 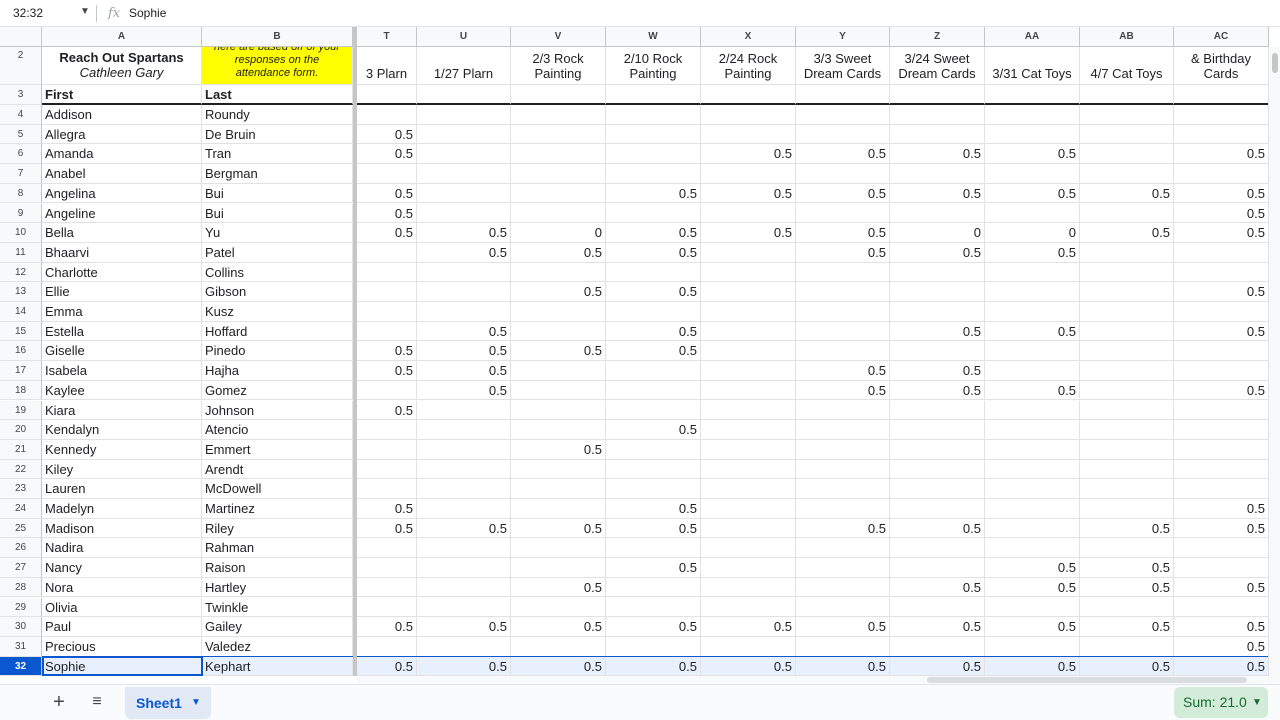 What do you see at coordinates (21, 607) in the screenshot?
I see `row-header: 29` at bounding box center [21, 607].